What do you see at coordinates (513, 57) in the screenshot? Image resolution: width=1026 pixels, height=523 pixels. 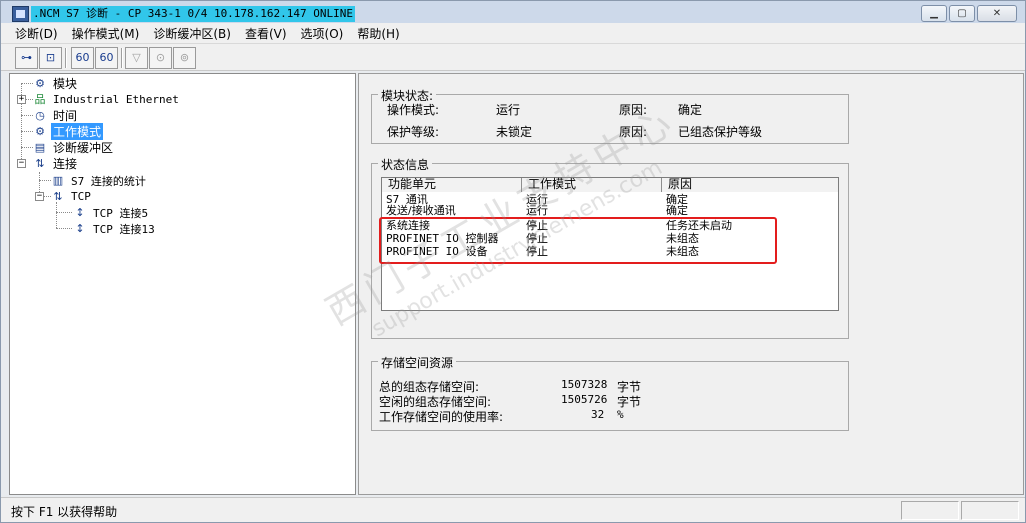 I see `toolbar: ⊶ ⊡ 60 60 ▽ ⊙ ⊚` at bounding box center [513, 57].